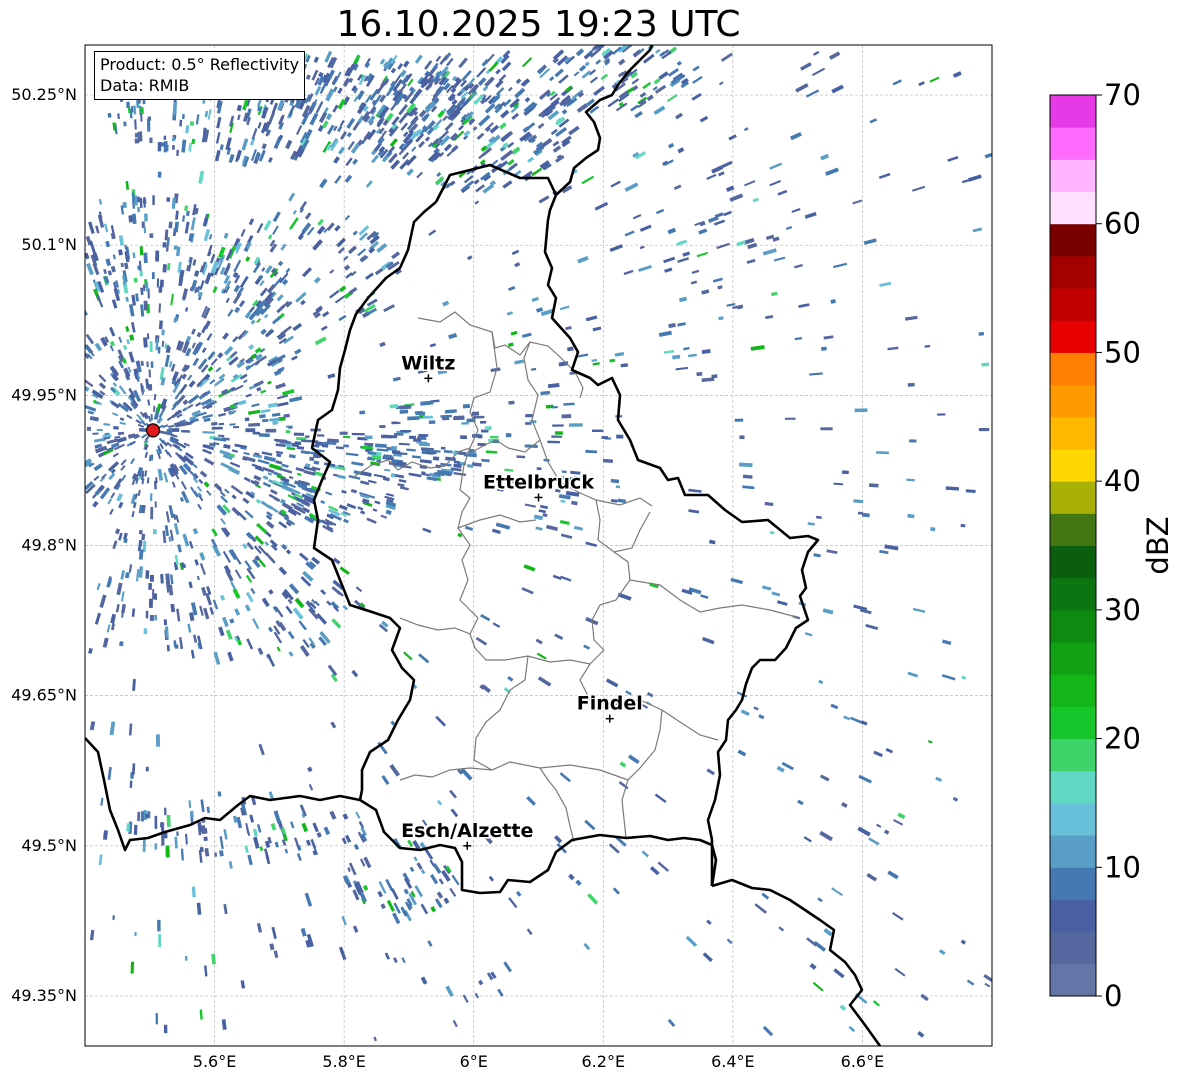 The height and width of the screenshot is (1081, 1184). What do you see at coordinates (1158, 545) in the screenshot?
I see `colorbar-label: dBZ` at bounding box center [1158, 545].